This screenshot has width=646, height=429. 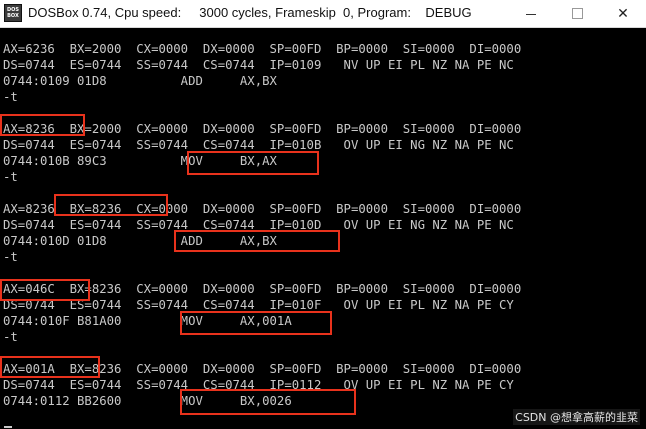 What do you see at coordinates (8, 427) in the screenshot?
I see `text-cursor` at bounding box center [8, 427].